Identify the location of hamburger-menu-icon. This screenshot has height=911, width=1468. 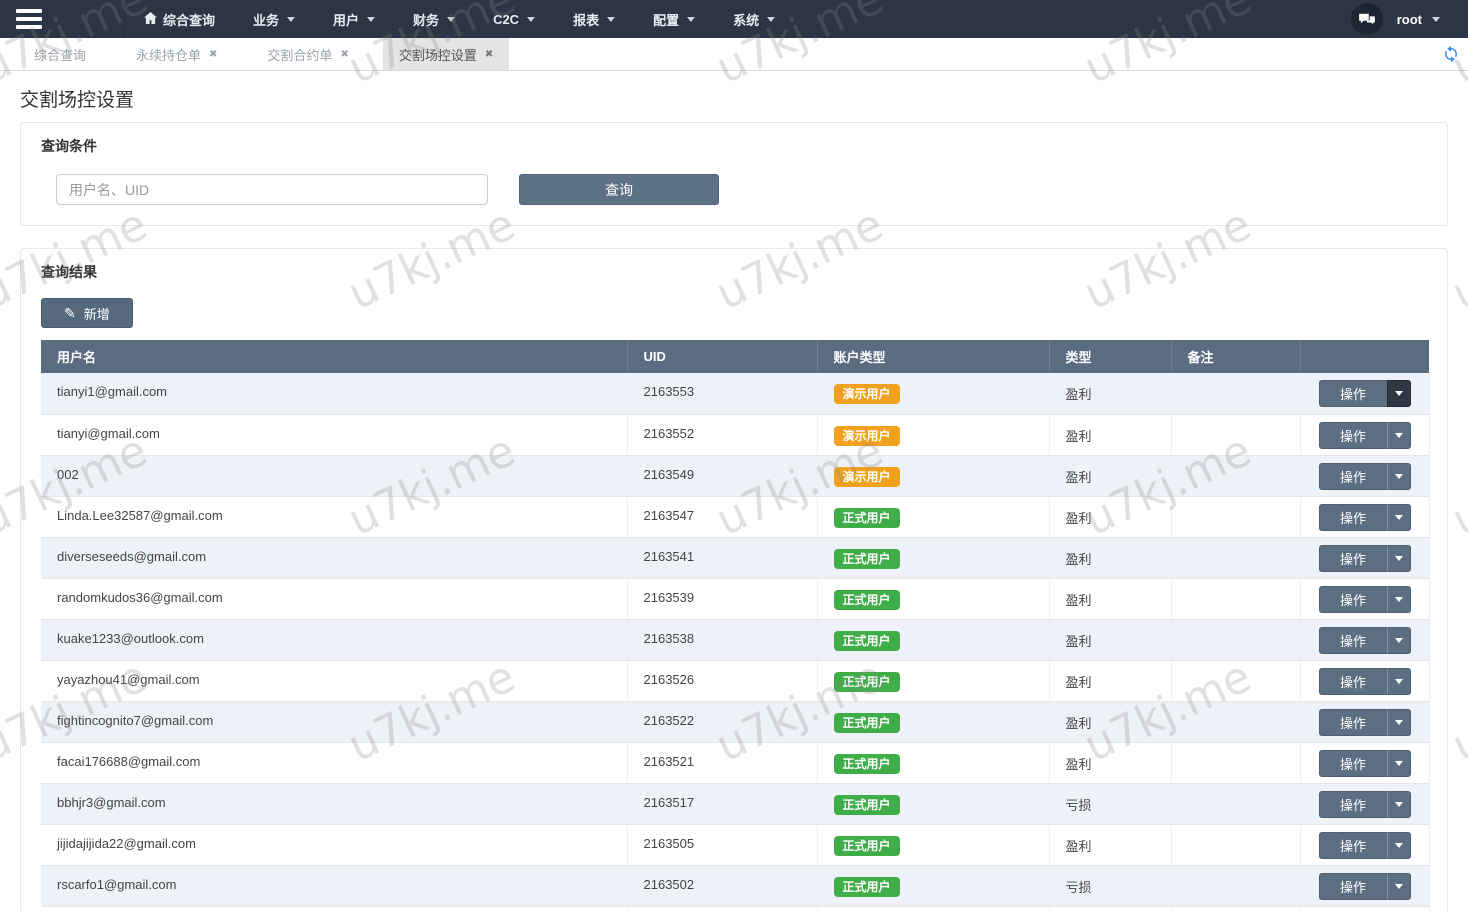
(29, 19).